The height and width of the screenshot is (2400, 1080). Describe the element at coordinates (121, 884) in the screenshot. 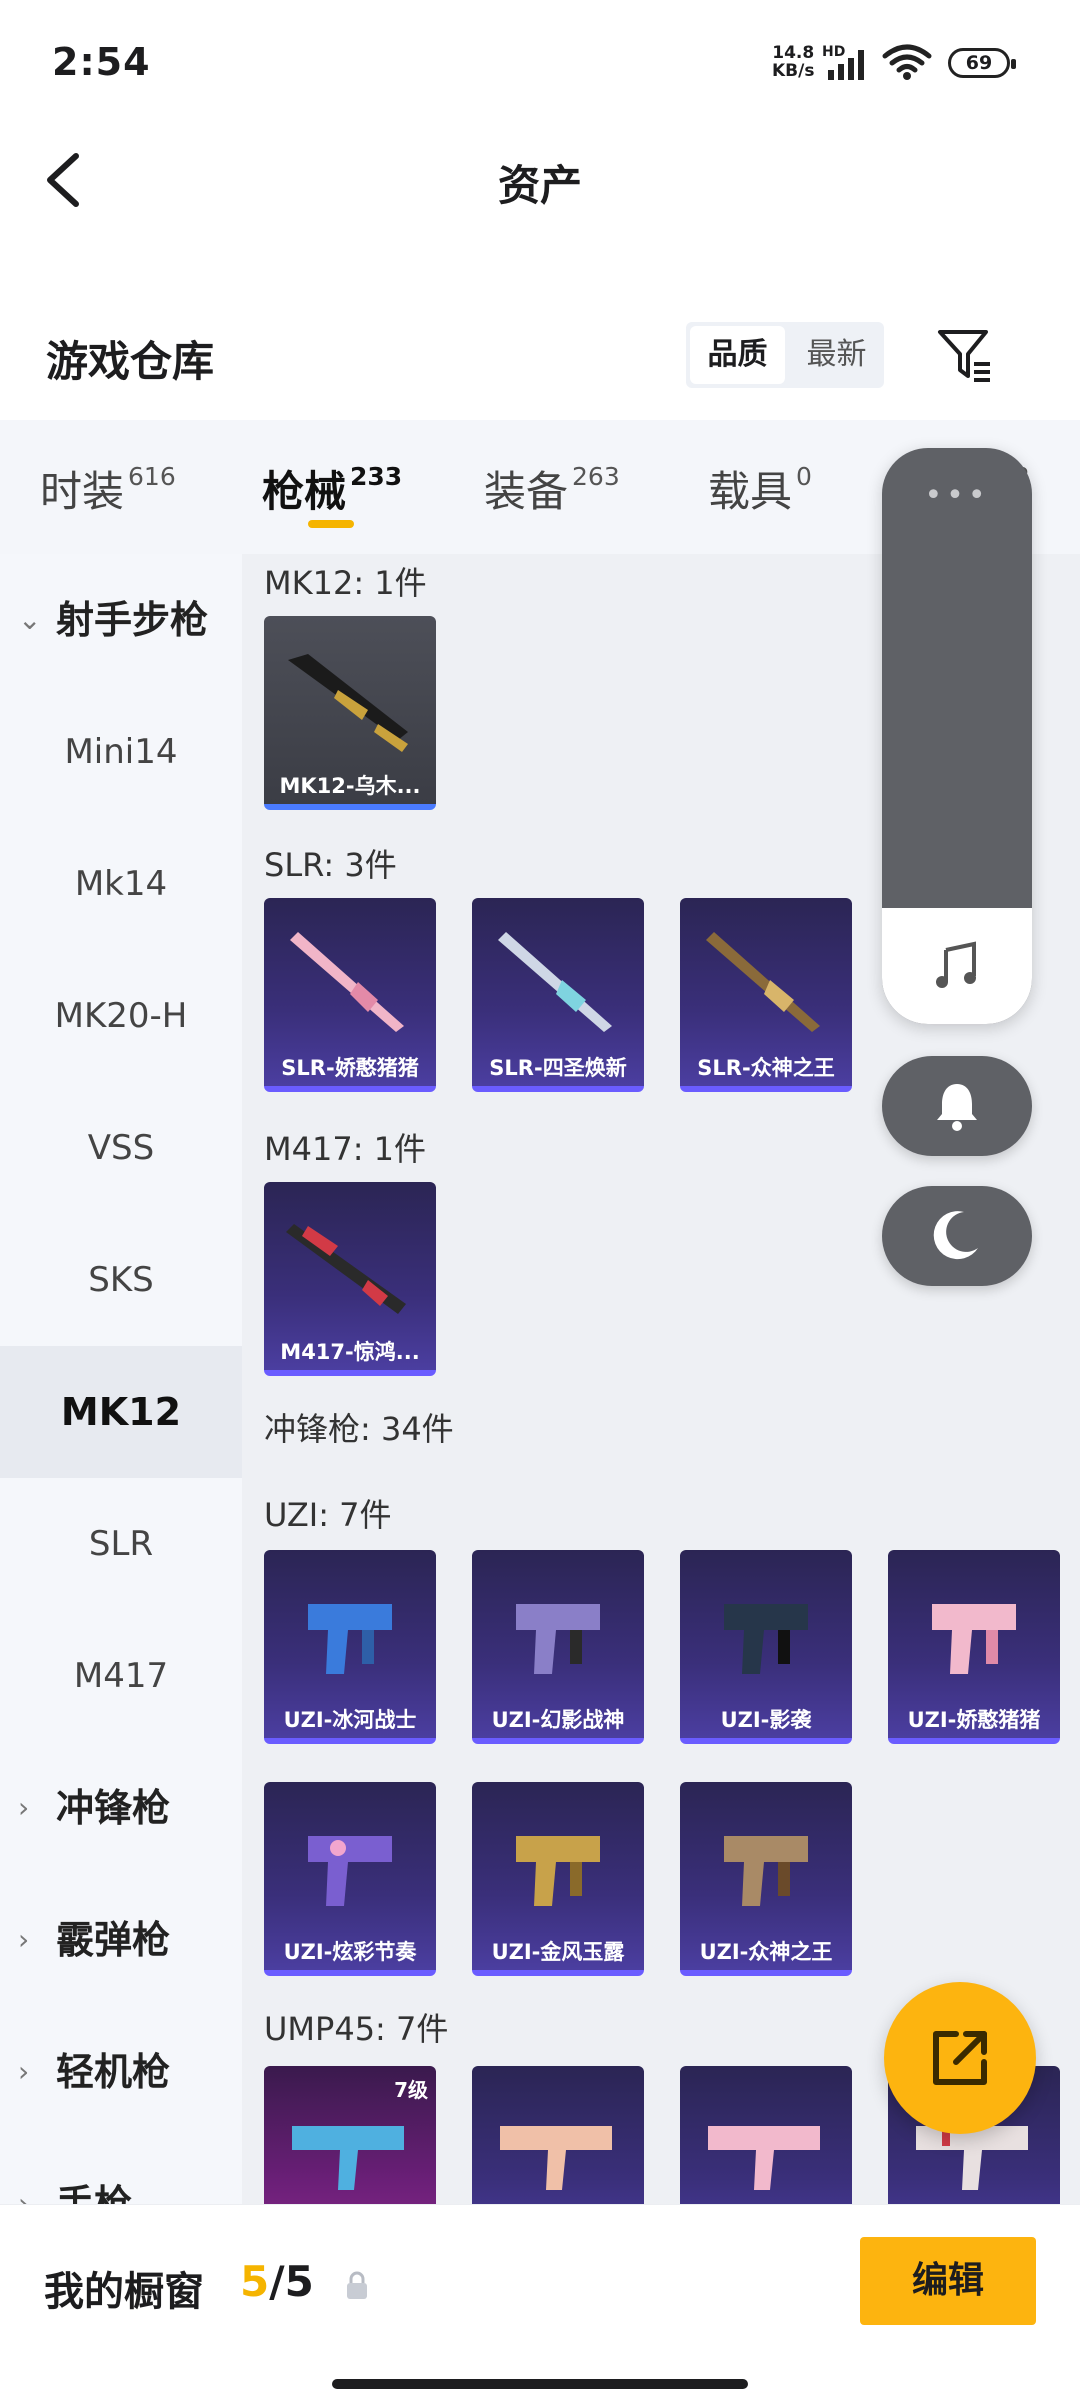

I see `sidebar-item-mk14: Mk14` at that location.